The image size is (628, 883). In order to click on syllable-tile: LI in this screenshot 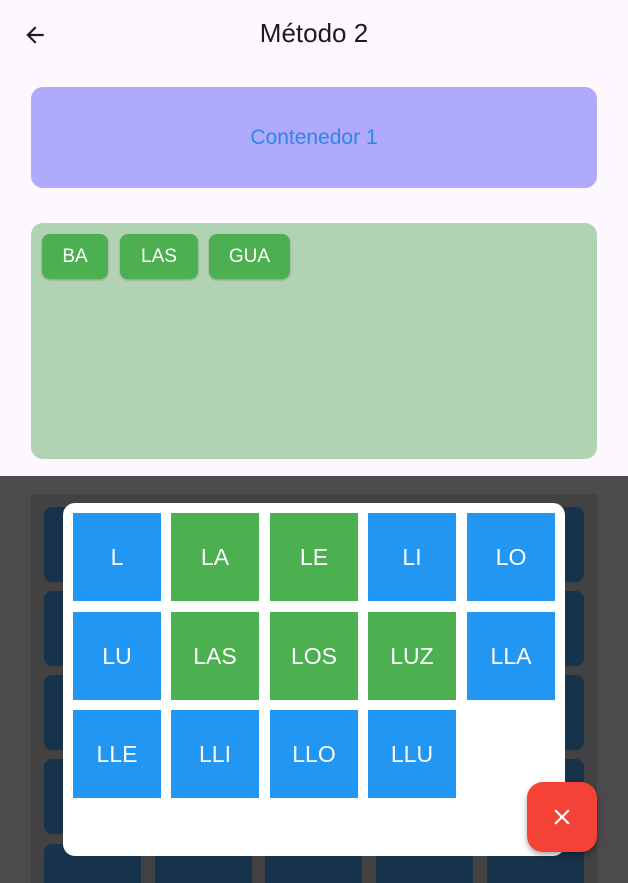, I will do `click(412, 557)`.